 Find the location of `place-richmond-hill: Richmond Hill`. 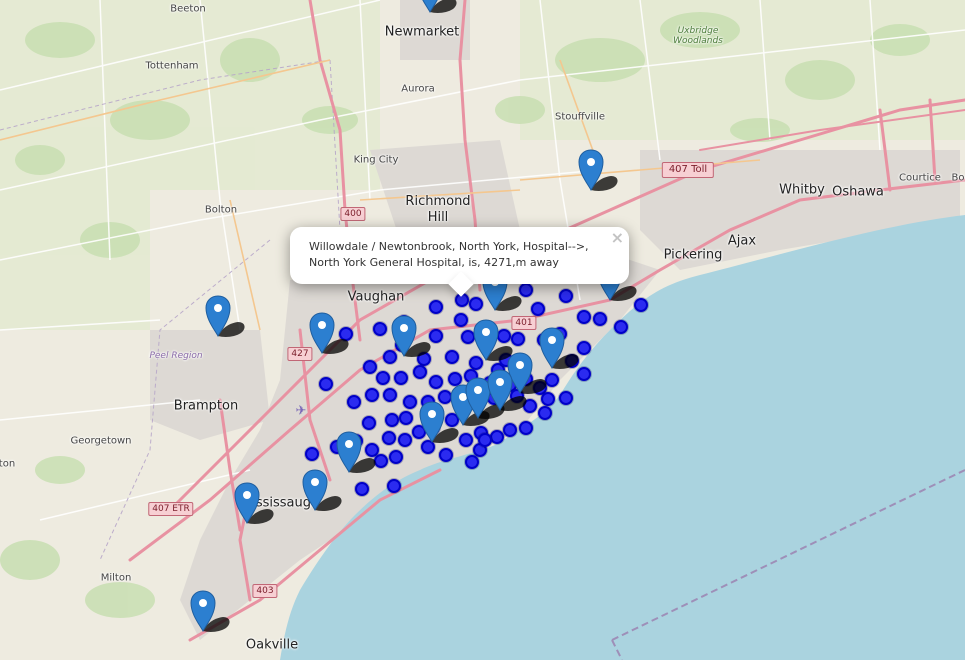

place-richmond-hill: Richmond Hill is located at coordinates (438, 209).